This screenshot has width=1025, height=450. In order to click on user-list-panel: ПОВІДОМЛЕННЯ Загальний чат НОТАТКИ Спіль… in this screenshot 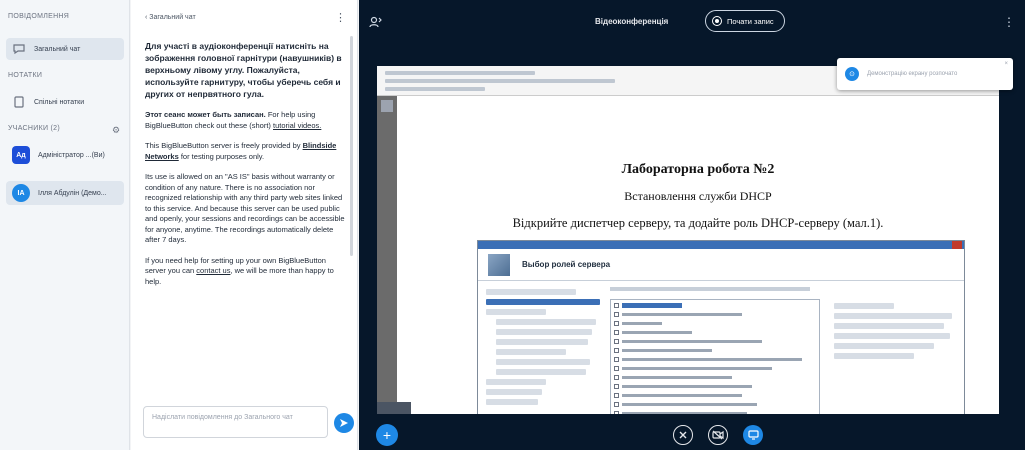, I will do `click(65, 225)`.